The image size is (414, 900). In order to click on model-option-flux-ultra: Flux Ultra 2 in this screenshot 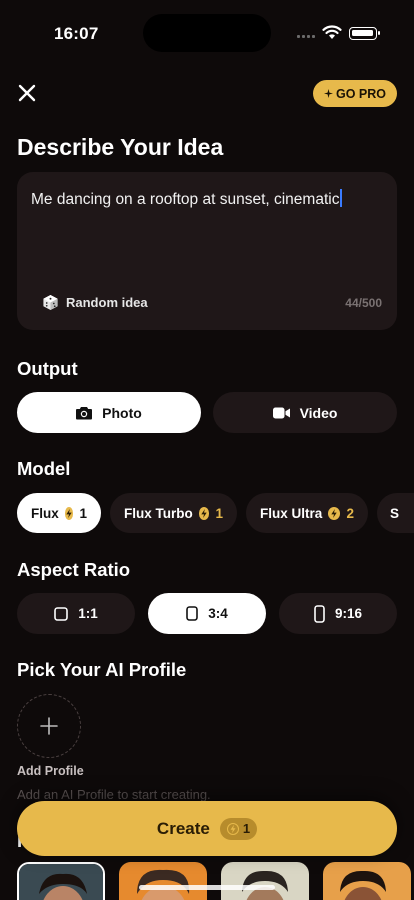, I will do `click(307, 513)`.